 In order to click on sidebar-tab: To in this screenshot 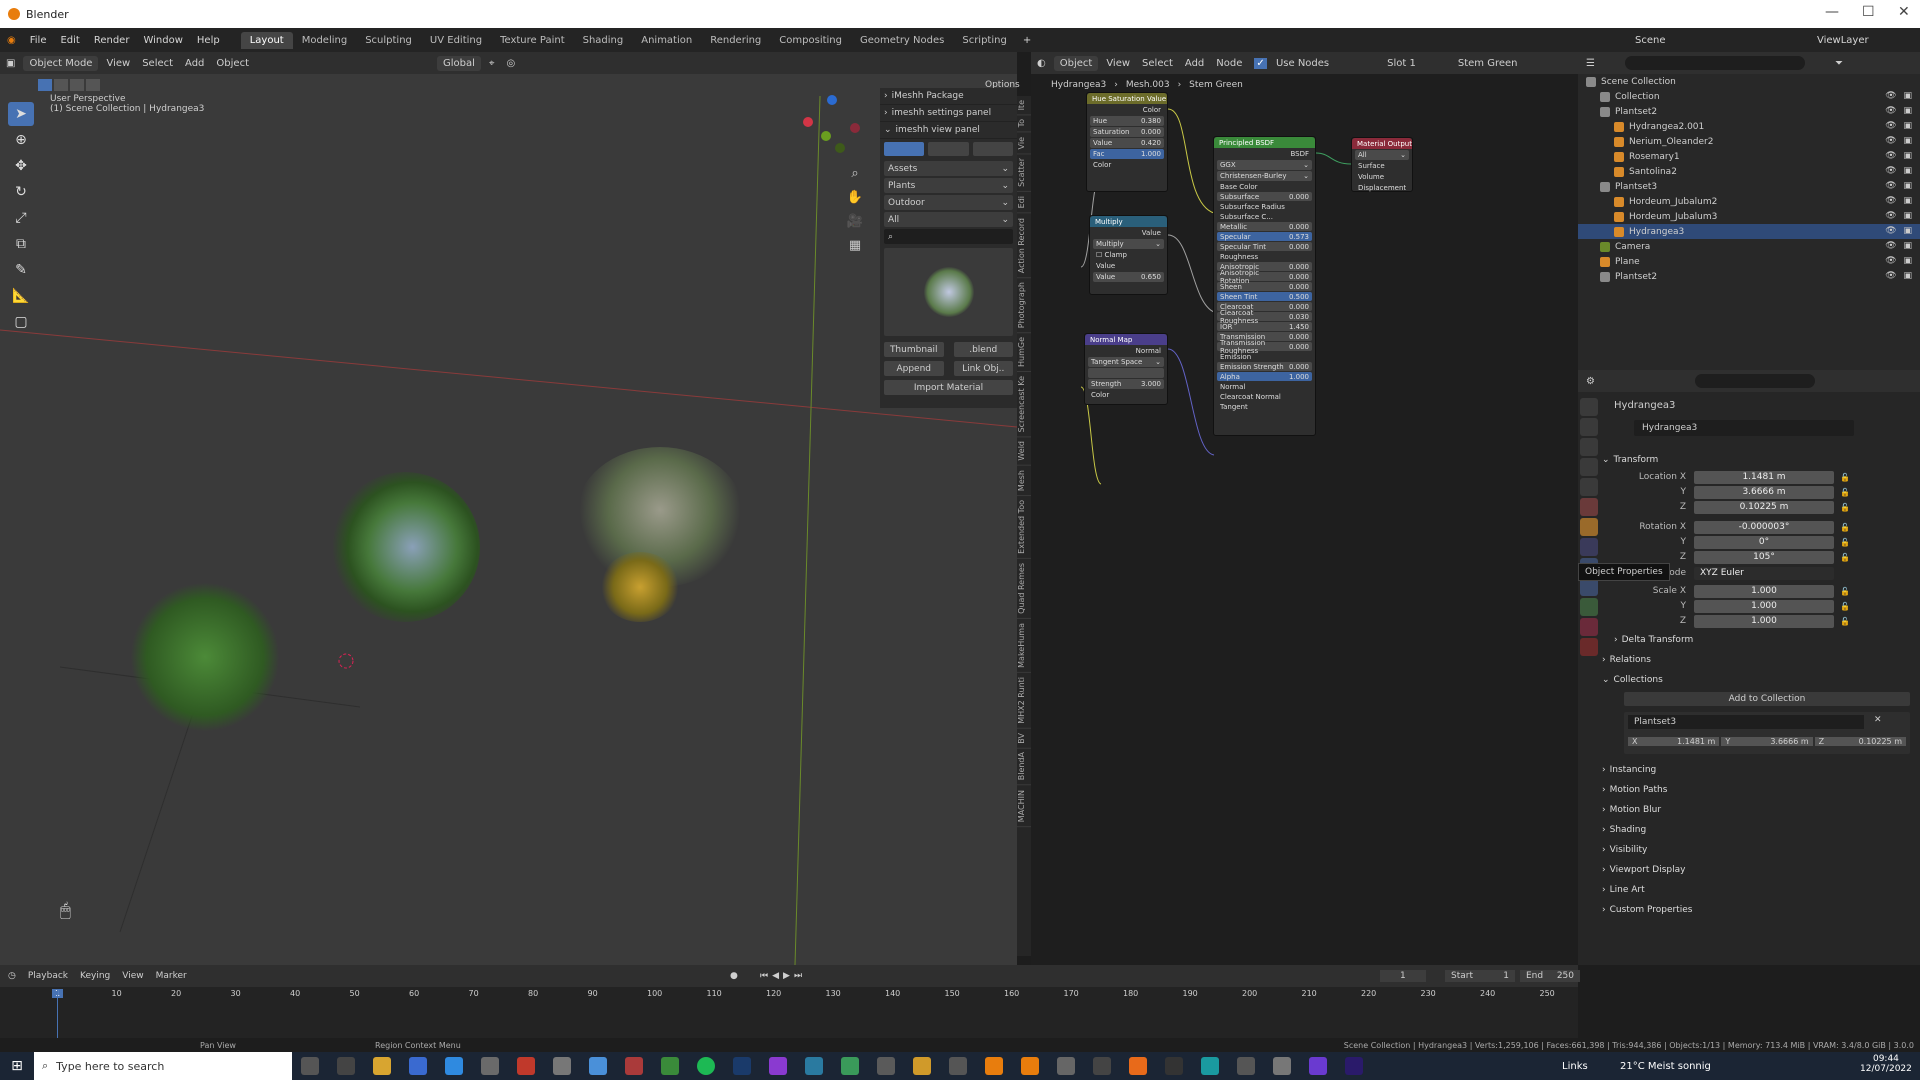, I will do `click(1024, 124)`.